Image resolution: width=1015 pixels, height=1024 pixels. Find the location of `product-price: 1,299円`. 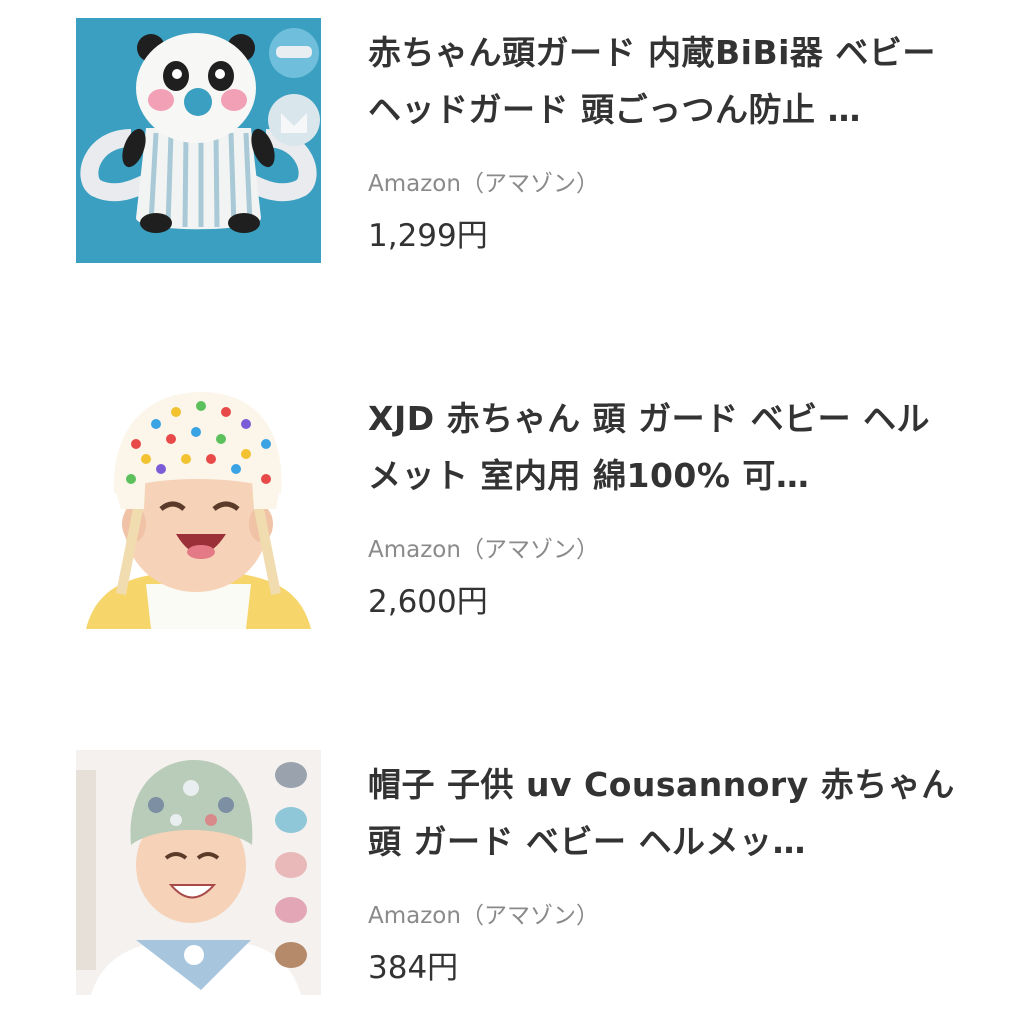

product-price: 1,299円 is located at coordinates (428, 236).